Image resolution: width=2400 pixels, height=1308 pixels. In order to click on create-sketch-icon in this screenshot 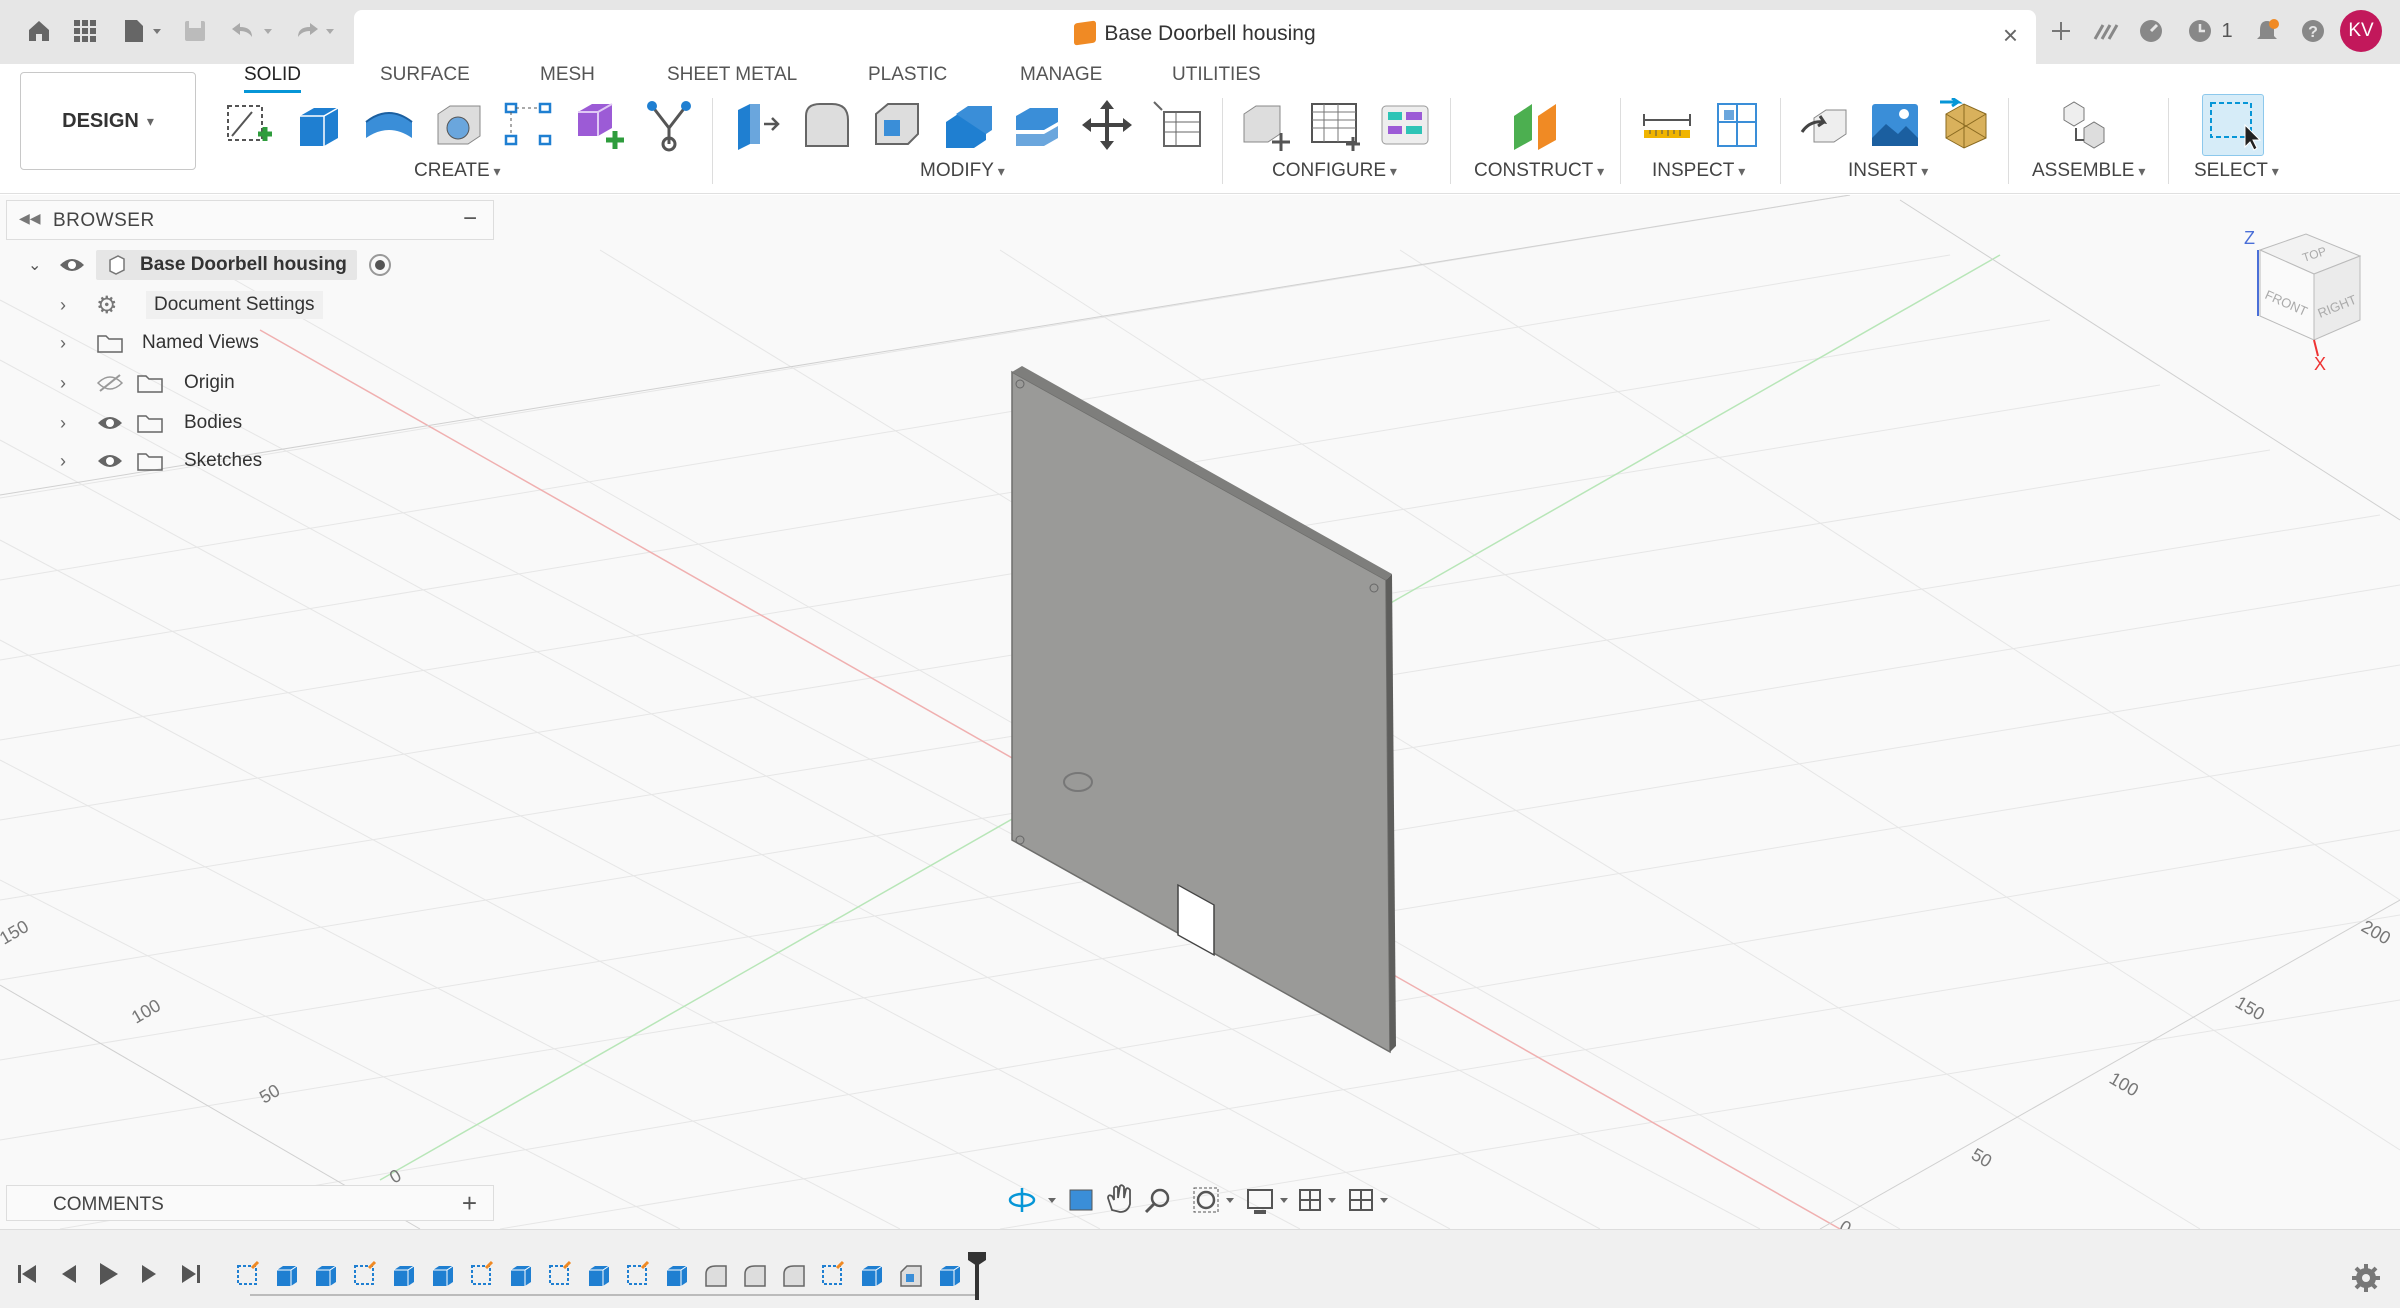, I will do `click(249, 125)`.